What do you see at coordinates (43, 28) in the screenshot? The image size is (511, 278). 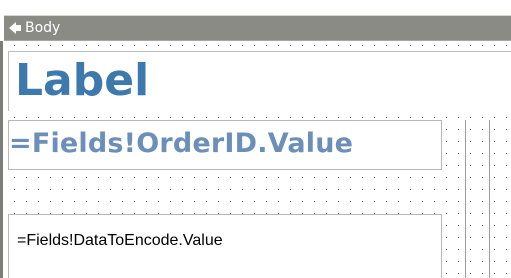 I see `section-title: Body` at bounding box center [43, 28].